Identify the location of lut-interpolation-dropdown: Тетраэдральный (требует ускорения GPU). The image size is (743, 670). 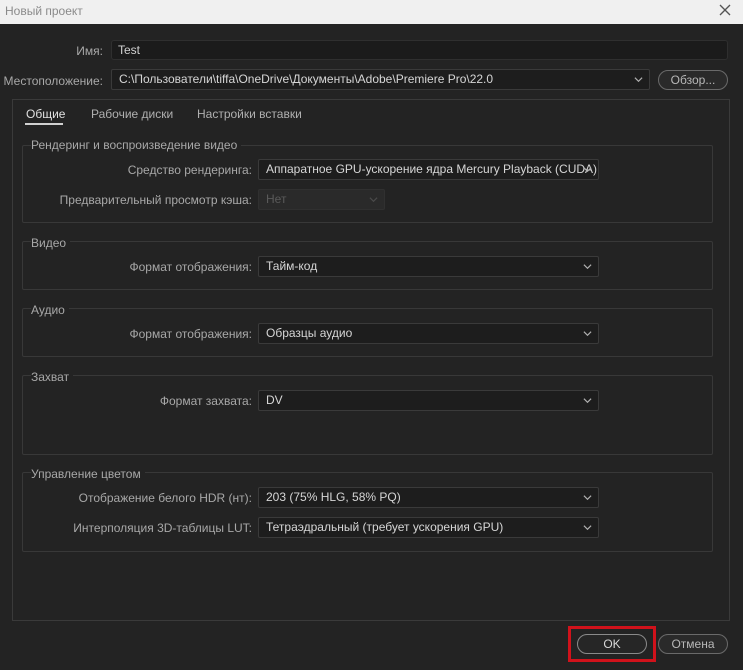
(428, 527).